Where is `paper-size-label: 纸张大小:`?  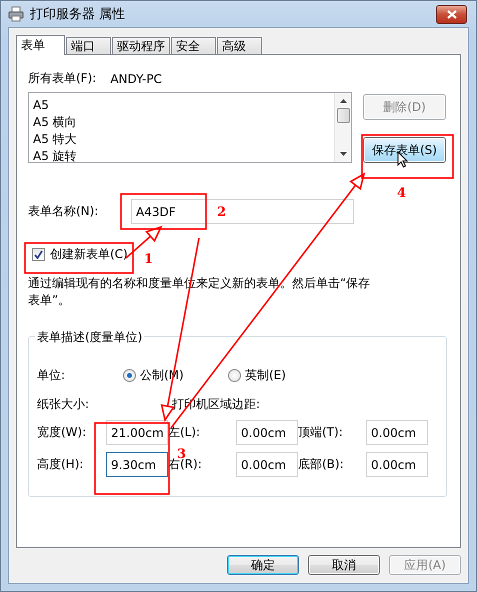 paper-size-label: 纸张大小: is located at coordinates (63, 404).